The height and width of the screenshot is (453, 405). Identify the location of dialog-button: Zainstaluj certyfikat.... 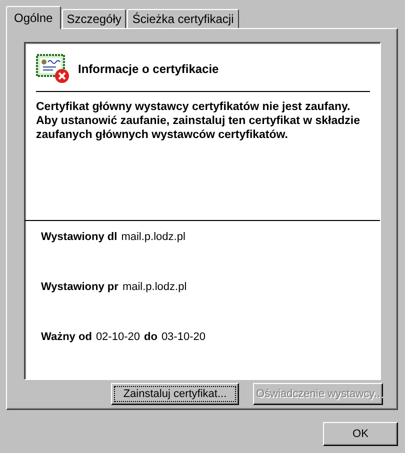
(175, 394).